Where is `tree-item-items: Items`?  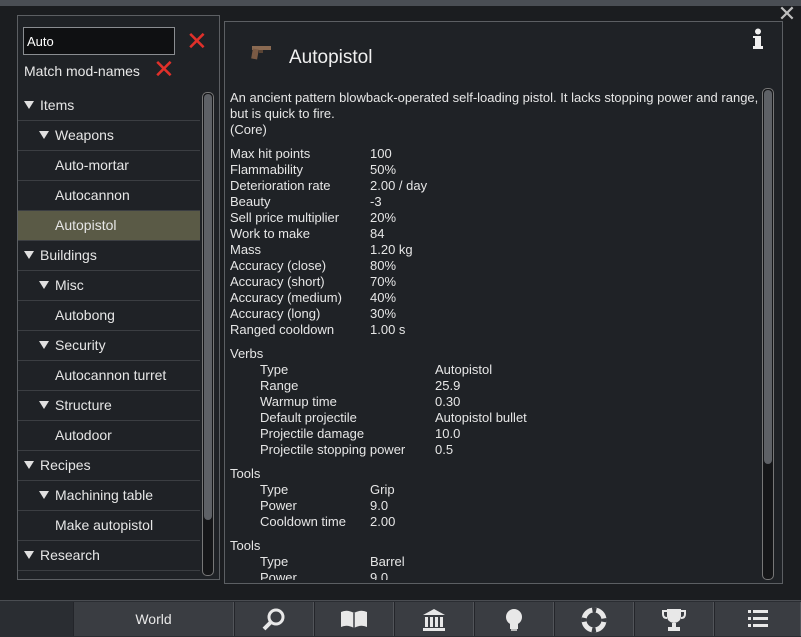 tree-item-items: Items is located at coordinates (109, 106).